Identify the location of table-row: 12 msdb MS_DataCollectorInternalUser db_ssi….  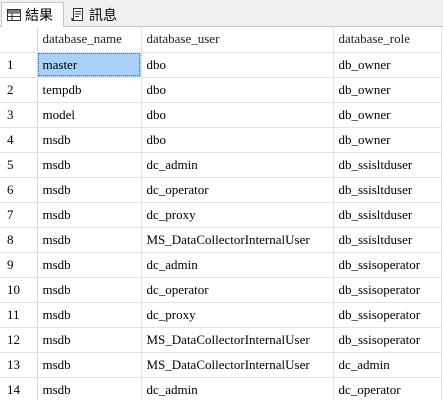
(221, 340).